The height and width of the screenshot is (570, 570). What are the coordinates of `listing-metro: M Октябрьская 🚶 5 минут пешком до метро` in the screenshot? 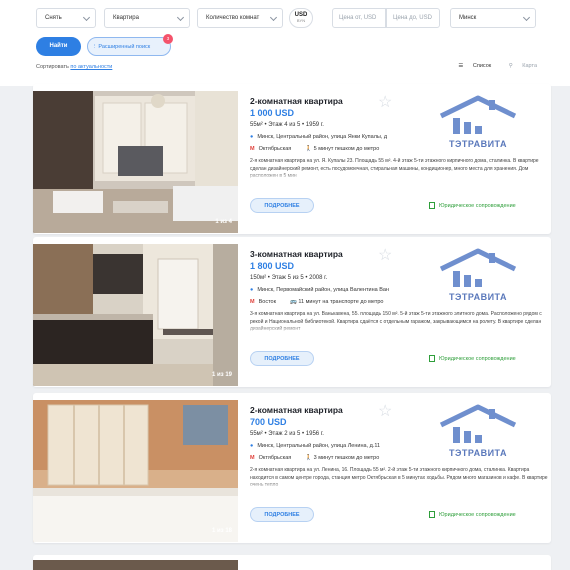 It's located at (314, 149).